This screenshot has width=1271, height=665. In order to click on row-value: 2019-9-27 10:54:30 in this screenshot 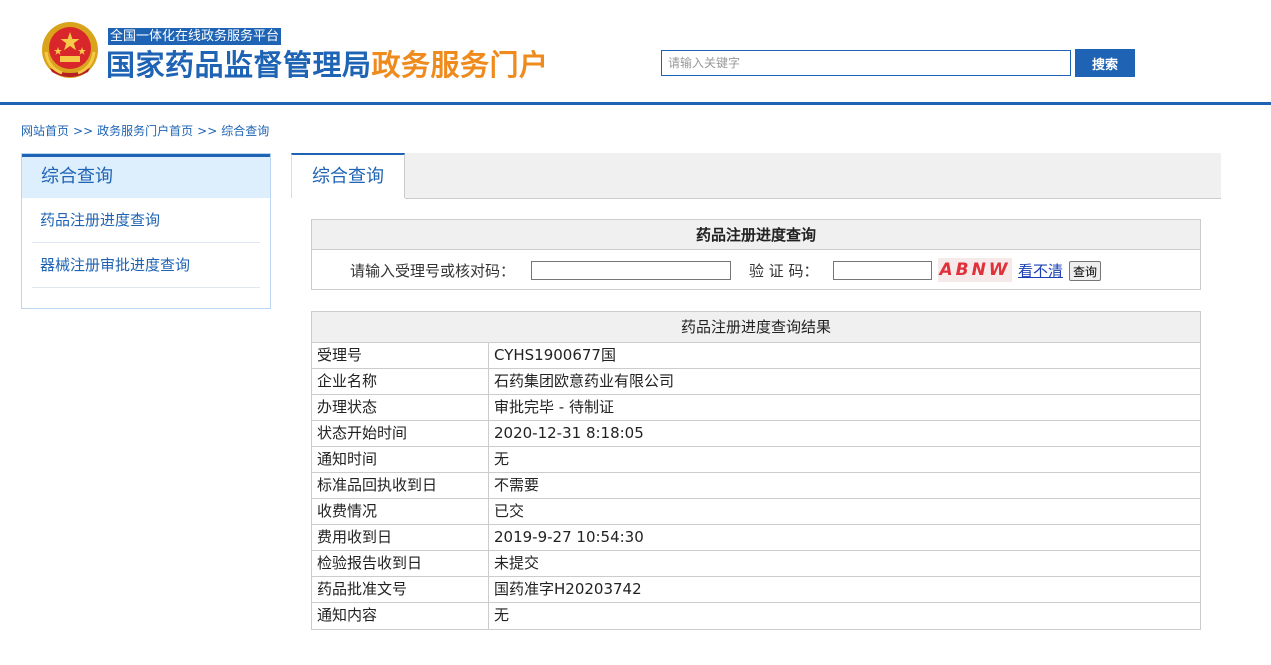, I will do `click(569, 537)`.